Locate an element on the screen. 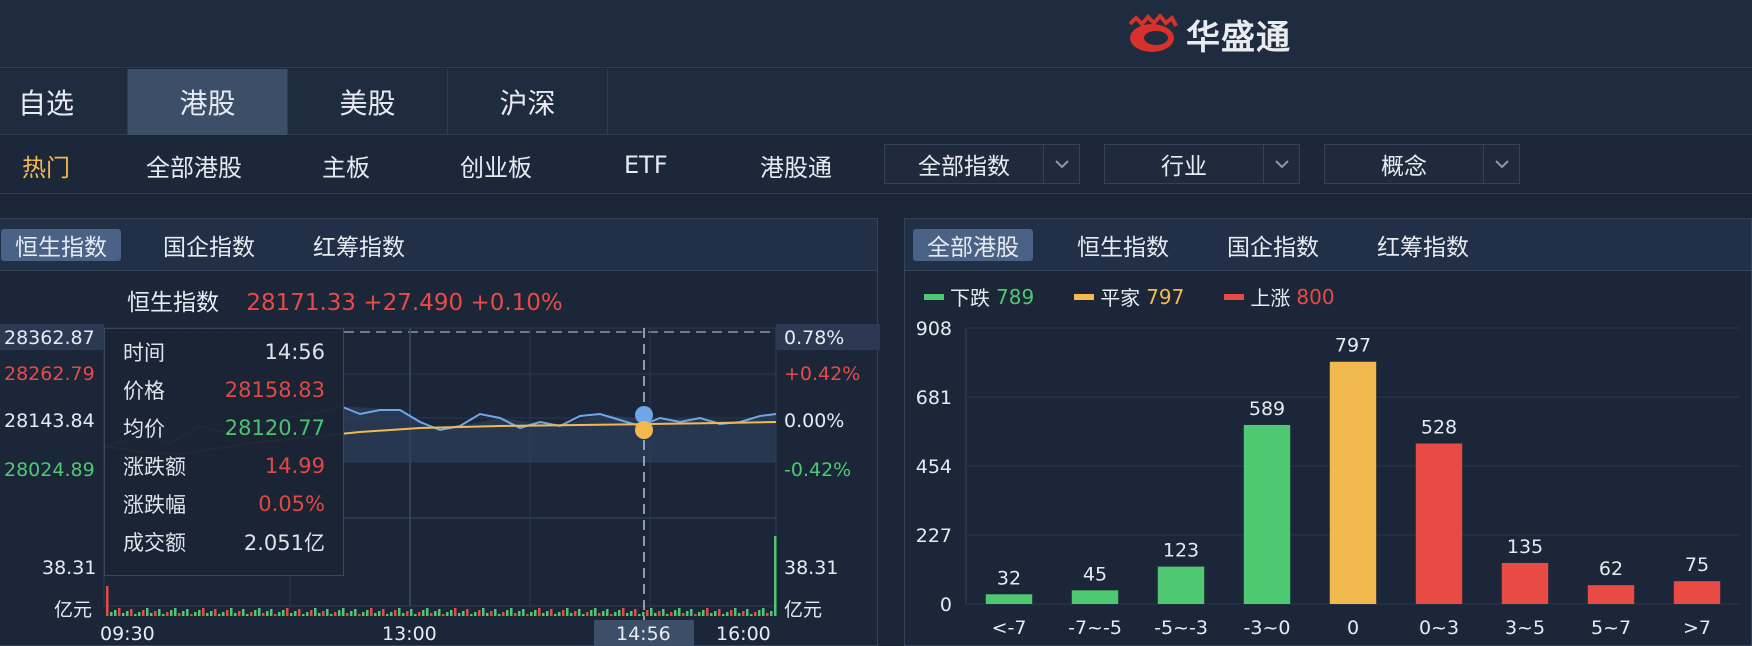 This screenshot has width=1752, height=646. chevron-down-icon is located at coordinates (1281, 164).